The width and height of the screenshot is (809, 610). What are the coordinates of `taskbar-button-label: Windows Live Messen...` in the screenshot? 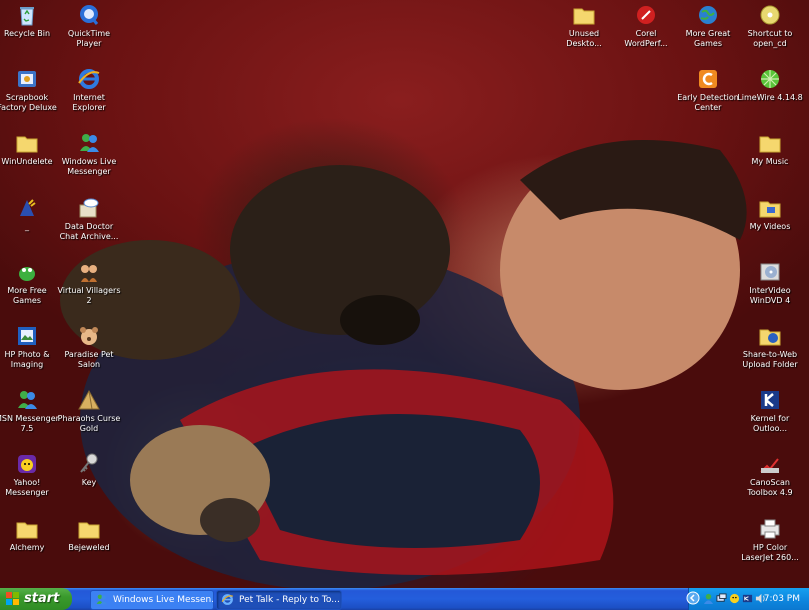 It's located at (163, 600).